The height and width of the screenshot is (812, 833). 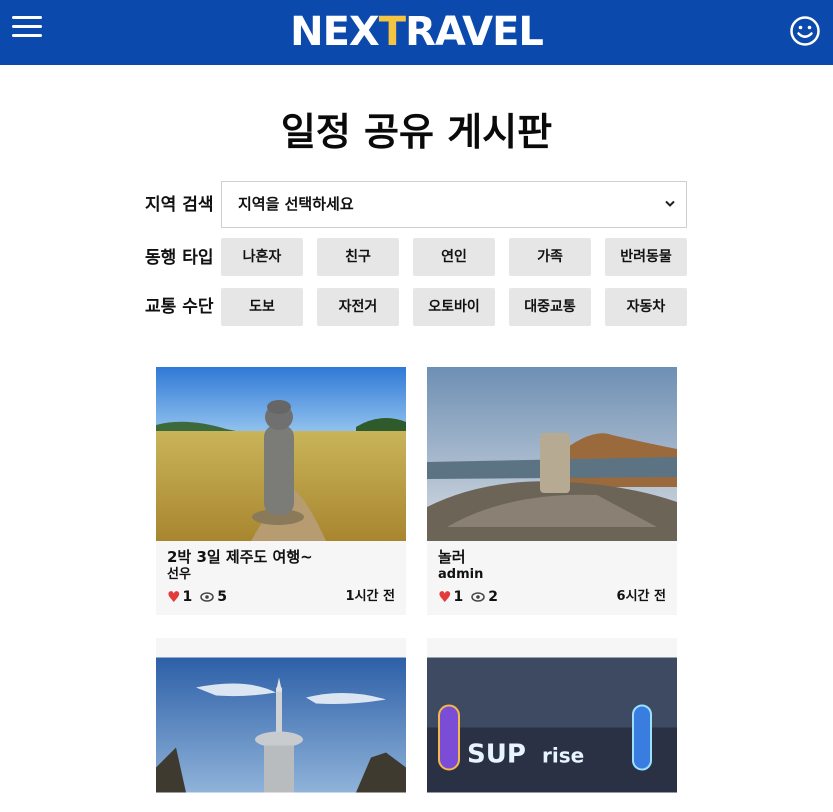 I want to click on post-title: 2박 3일 제주도 여행~, so click(x=240, y=557).